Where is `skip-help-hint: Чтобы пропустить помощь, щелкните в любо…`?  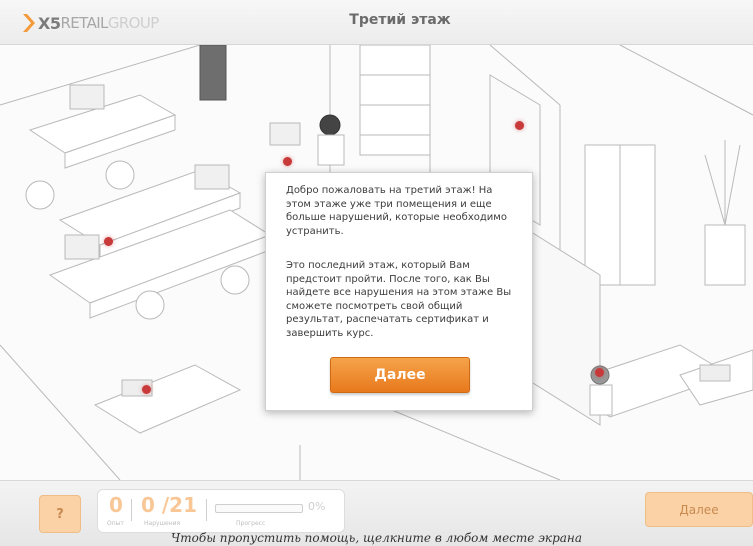
skip-help-hint: Чтобы пропустить помощь, щелкните в любо… is located at coordinates (376, 538).